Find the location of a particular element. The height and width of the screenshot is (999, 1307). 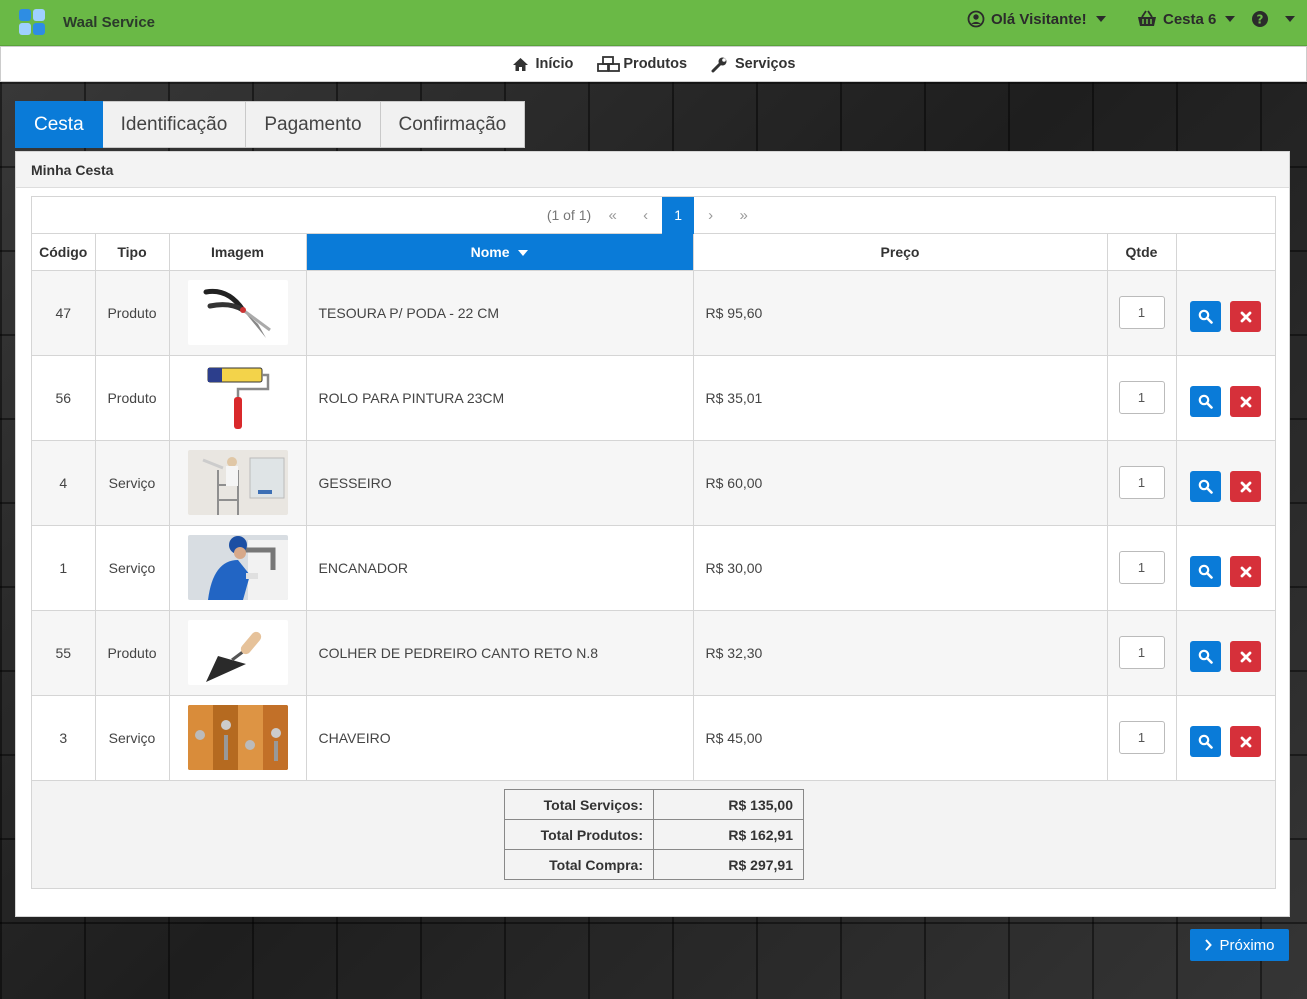

col-price: Preço is located at coordinates (900, 252).